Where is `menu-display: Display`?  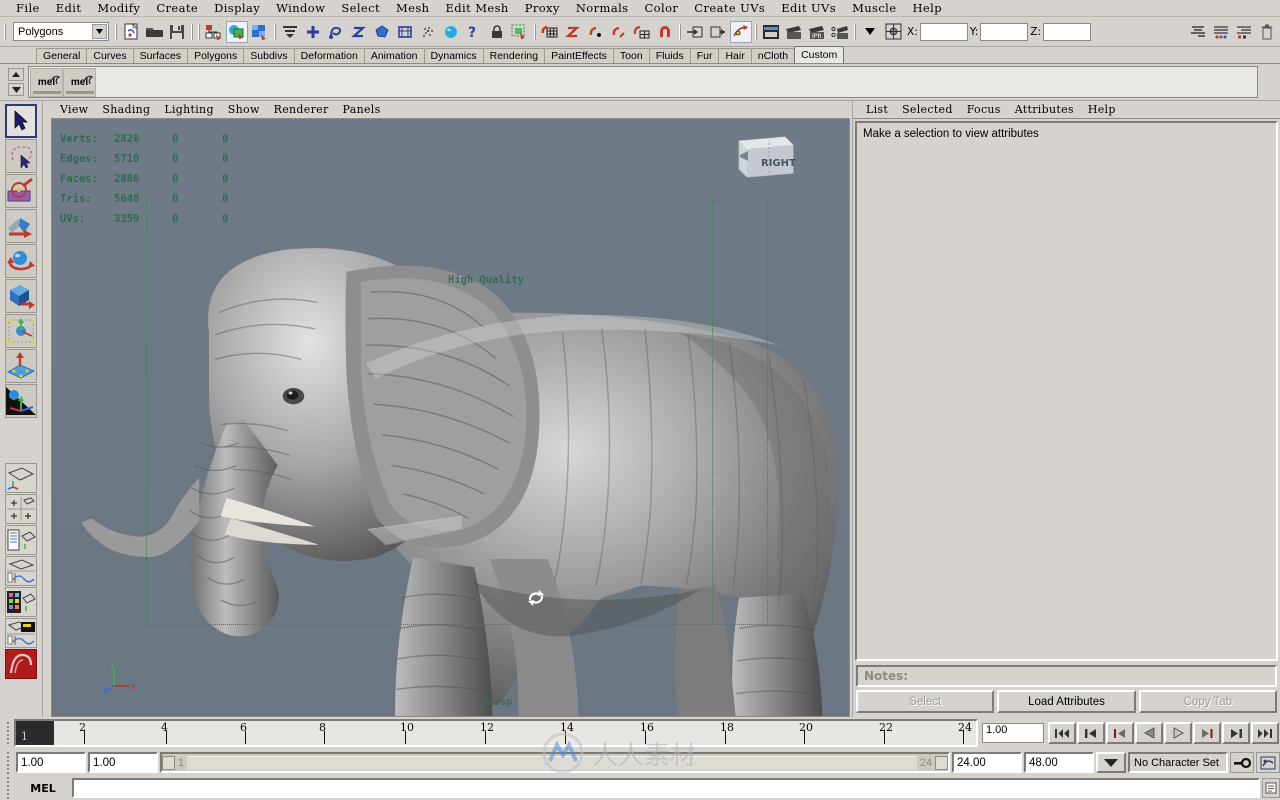
menu-display: Display is located at coordinates (237, 8).